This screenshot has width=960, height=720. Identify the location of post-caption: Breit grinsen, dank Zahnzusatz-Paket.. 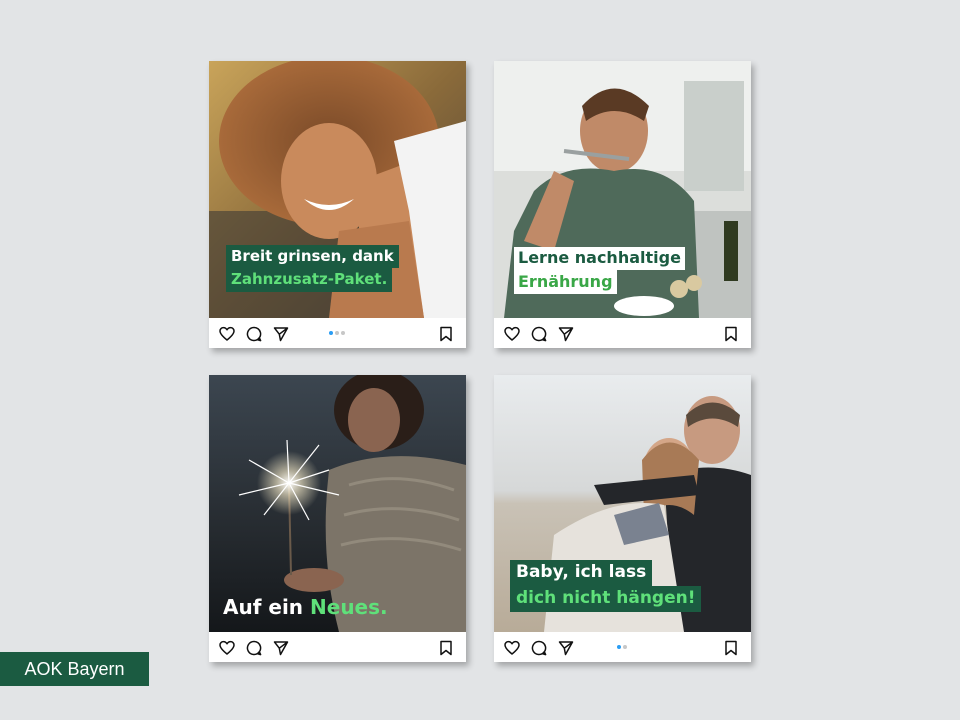
(312, 268).